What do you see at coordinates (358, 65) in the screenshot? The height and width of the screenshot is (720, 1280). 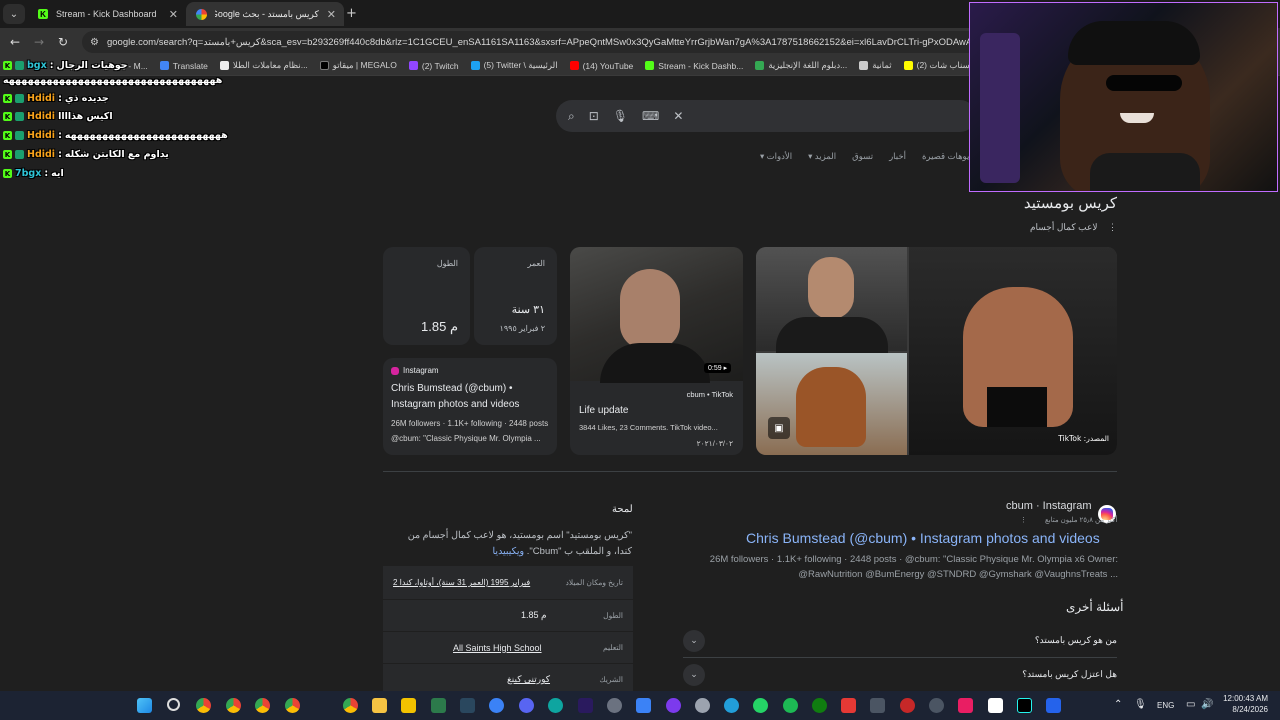 I see `bookmark-item: ميقاتو | MEGALO` at bounding box center [358, 65].